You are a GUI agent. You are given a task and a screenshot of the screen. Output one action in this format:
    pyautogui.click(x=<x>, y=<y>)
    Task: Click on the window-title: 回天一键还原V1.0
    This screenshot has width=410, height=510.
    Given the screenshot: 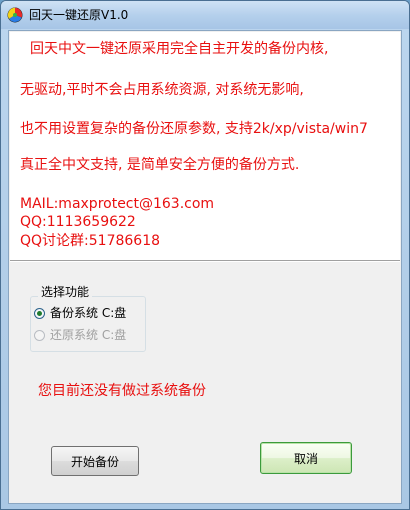 What is the action you would take?
    pyautogui.click(x=79, y=15)
    